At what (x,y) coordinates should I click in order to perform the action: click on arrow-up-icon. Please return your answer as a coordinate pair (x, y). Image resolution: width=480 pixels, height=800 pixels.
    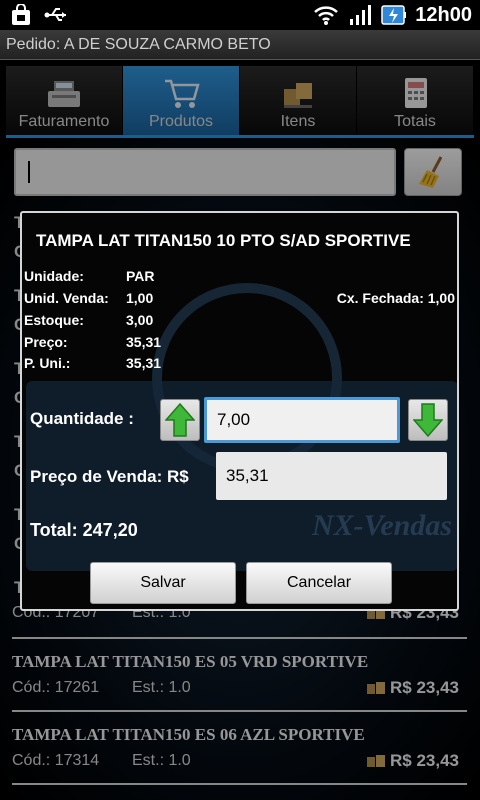
    Looking at the image, I should click on (180, 419).